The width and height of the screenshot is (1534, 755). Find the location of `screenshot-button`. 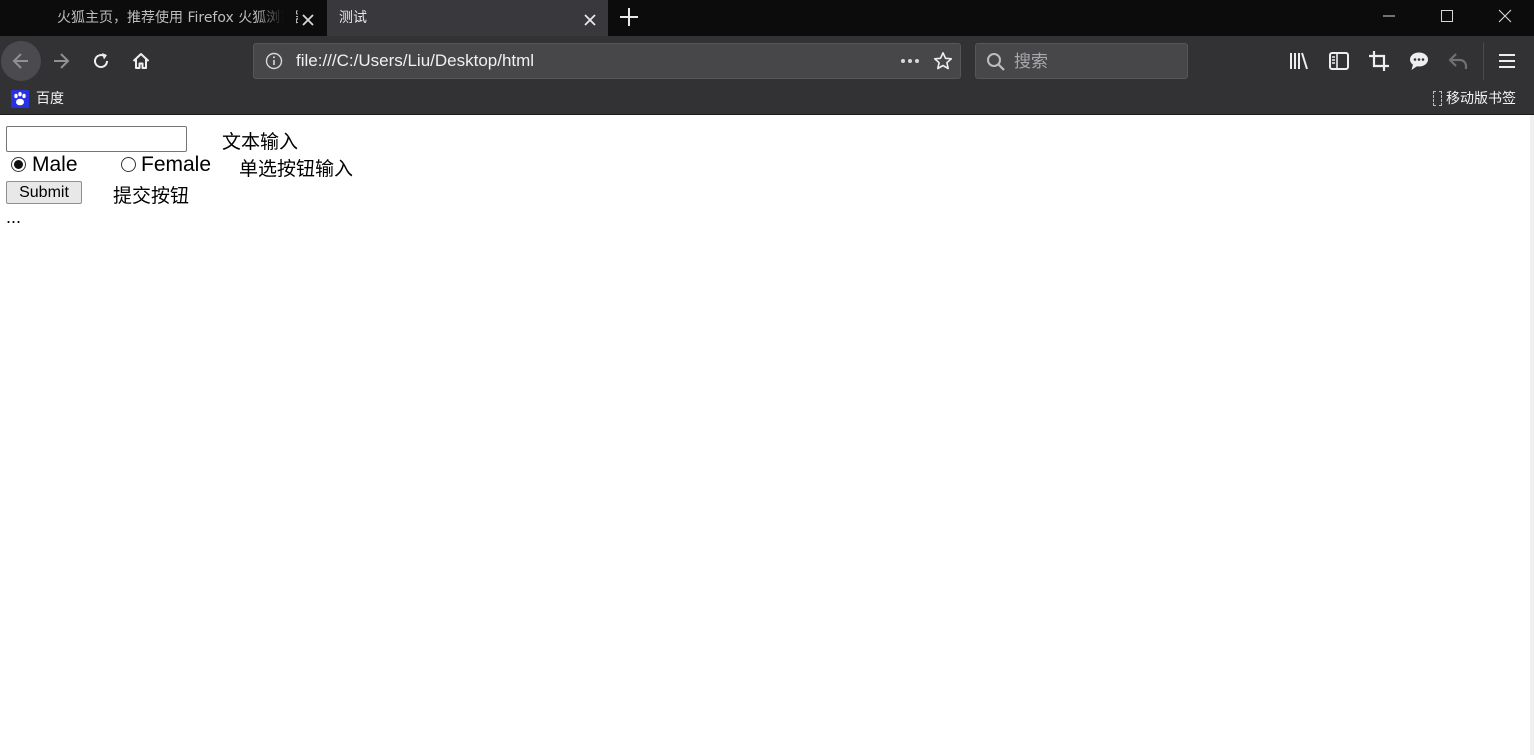

screenshot-button is located at coordinates (1379, 61).